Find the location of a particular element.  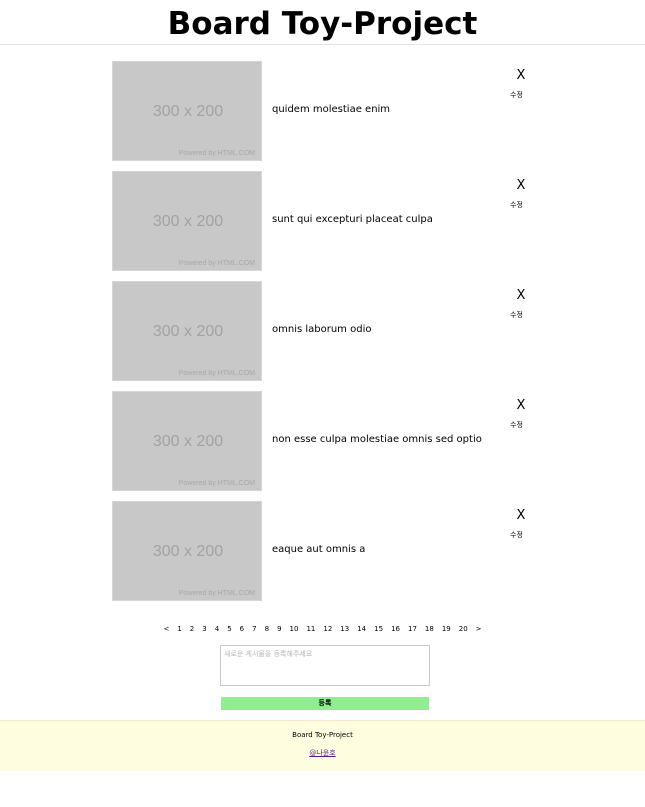

next-page-button: > is located at coordinates (479, 629).